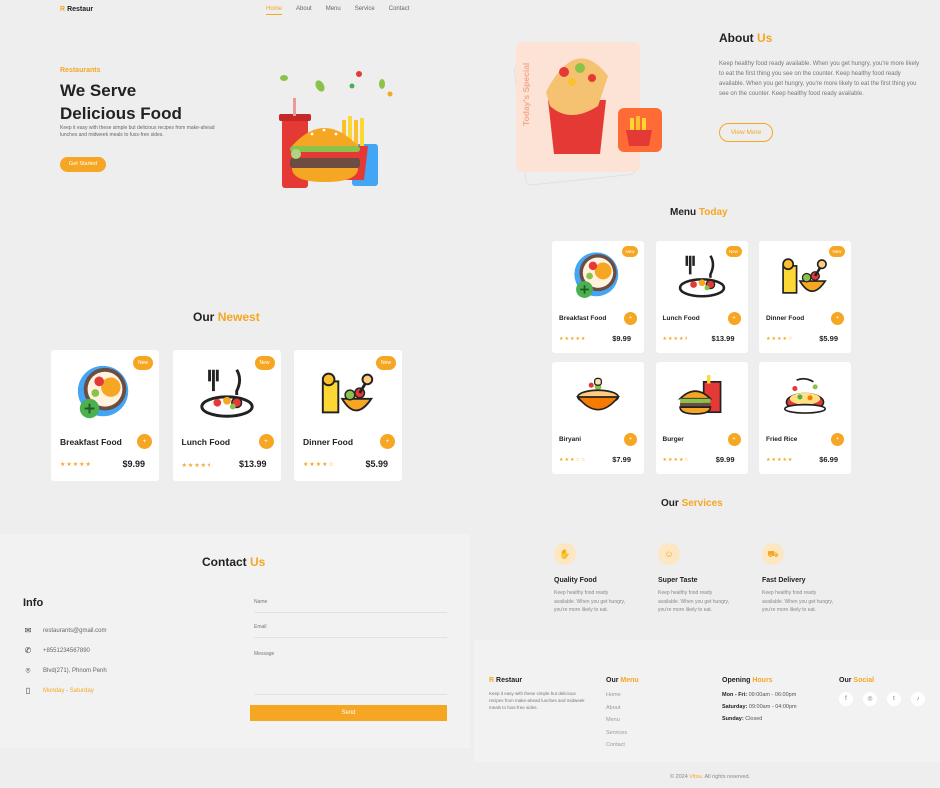 This screenshot has width=940, height=788. I want to click on calendar-icon: ▯, so click(28, 690).